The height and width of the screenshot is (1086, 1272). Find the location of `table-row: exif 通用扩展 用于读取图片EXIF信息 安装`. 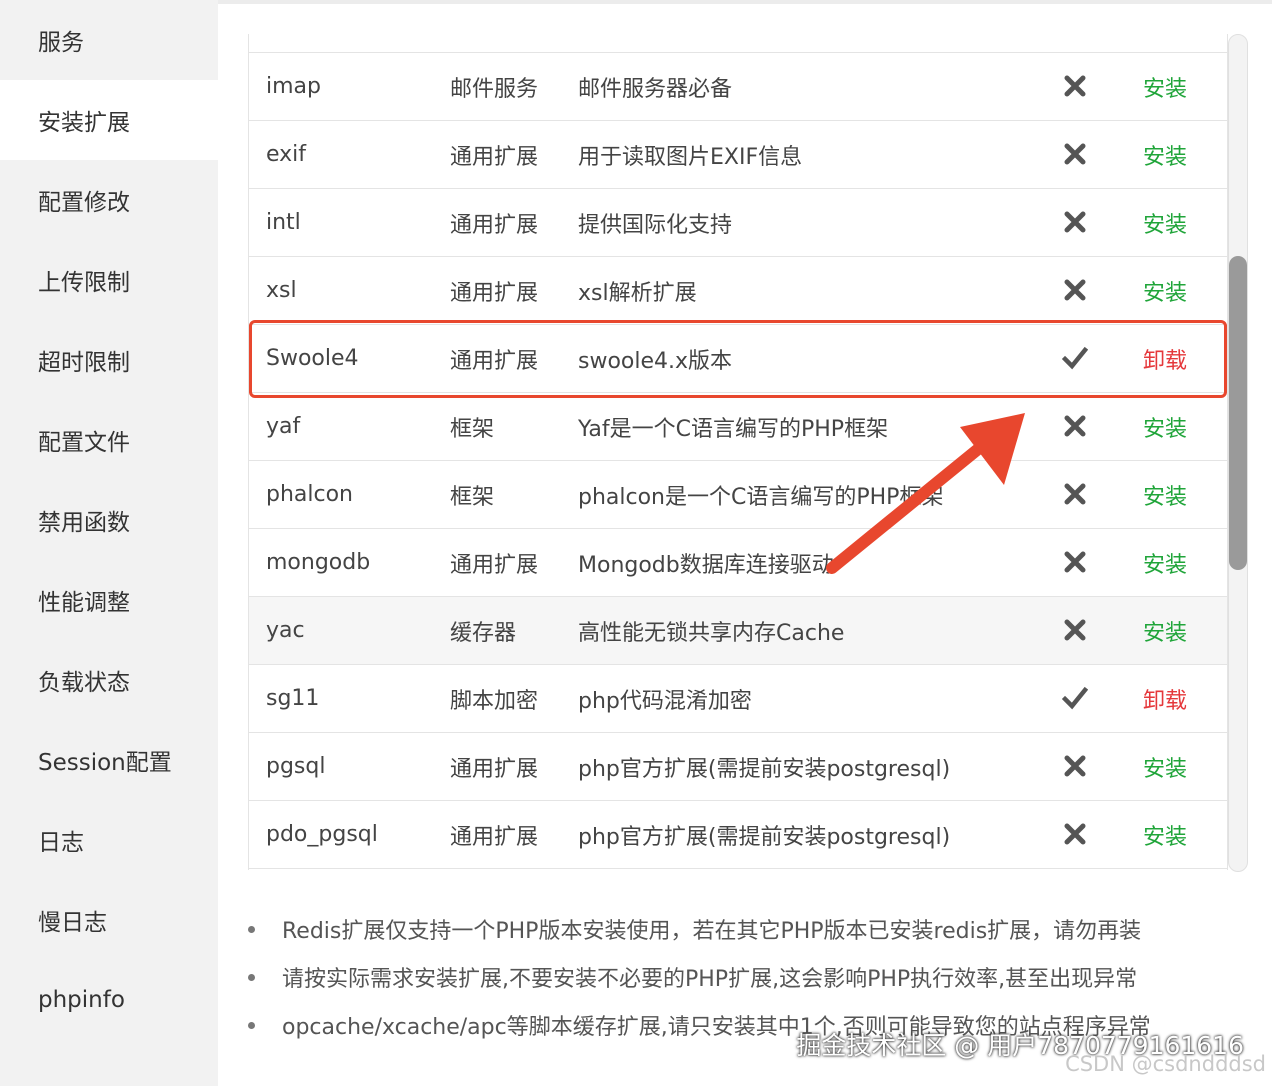

table-row: exif 通用扩展 用于读取图片EXIF信息 安装 is located at coordinates (738, 155).